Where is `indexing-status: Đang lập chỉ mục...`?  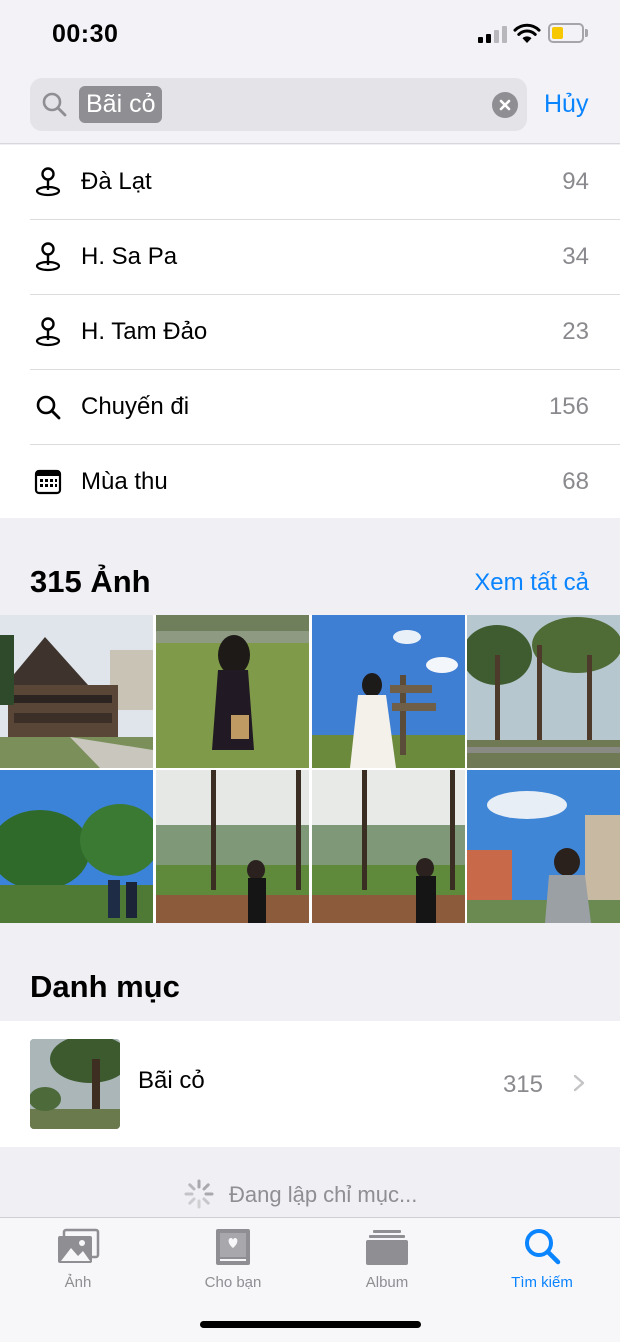
indexing-status: Đang lập chỉ mục... is located at coordinates (310, 1193).